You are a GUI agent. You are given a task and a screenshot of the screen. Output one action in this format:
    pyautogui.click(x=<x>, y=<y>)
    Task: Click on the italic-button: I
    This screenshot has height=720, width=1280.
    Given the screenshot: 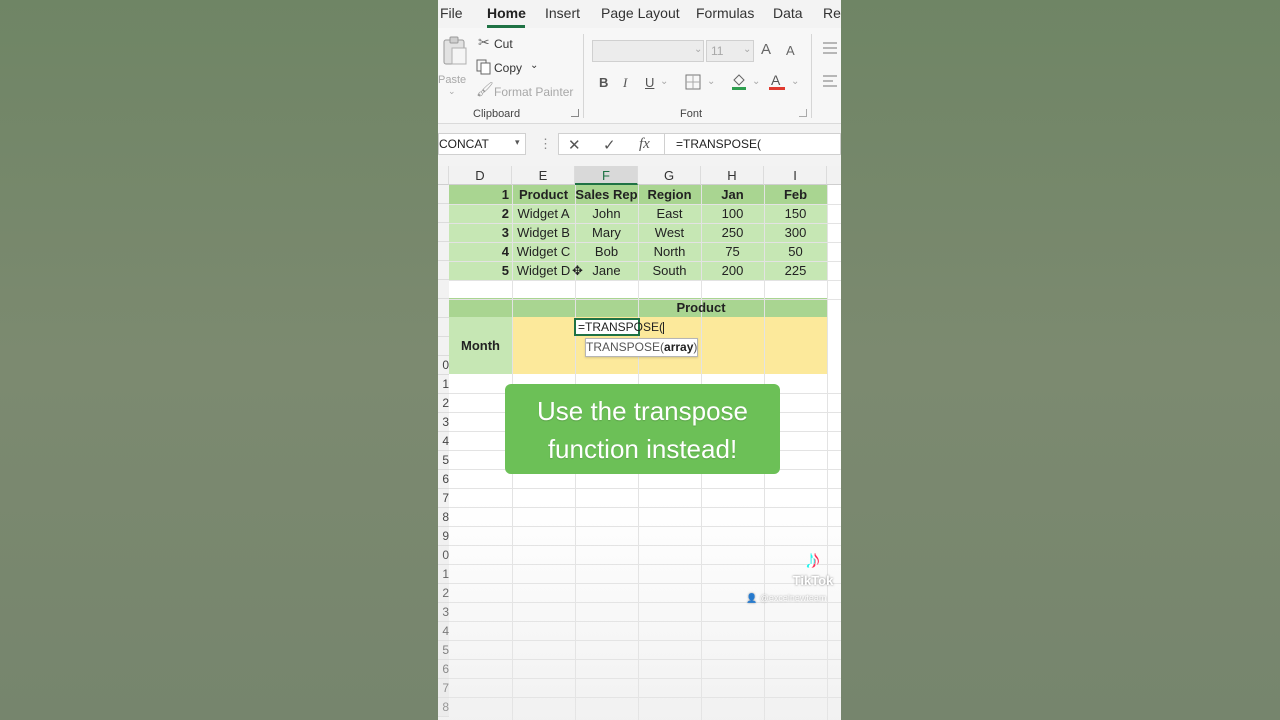 What is the action you would take?
    pyautogui.click(x=625, y=83)
    